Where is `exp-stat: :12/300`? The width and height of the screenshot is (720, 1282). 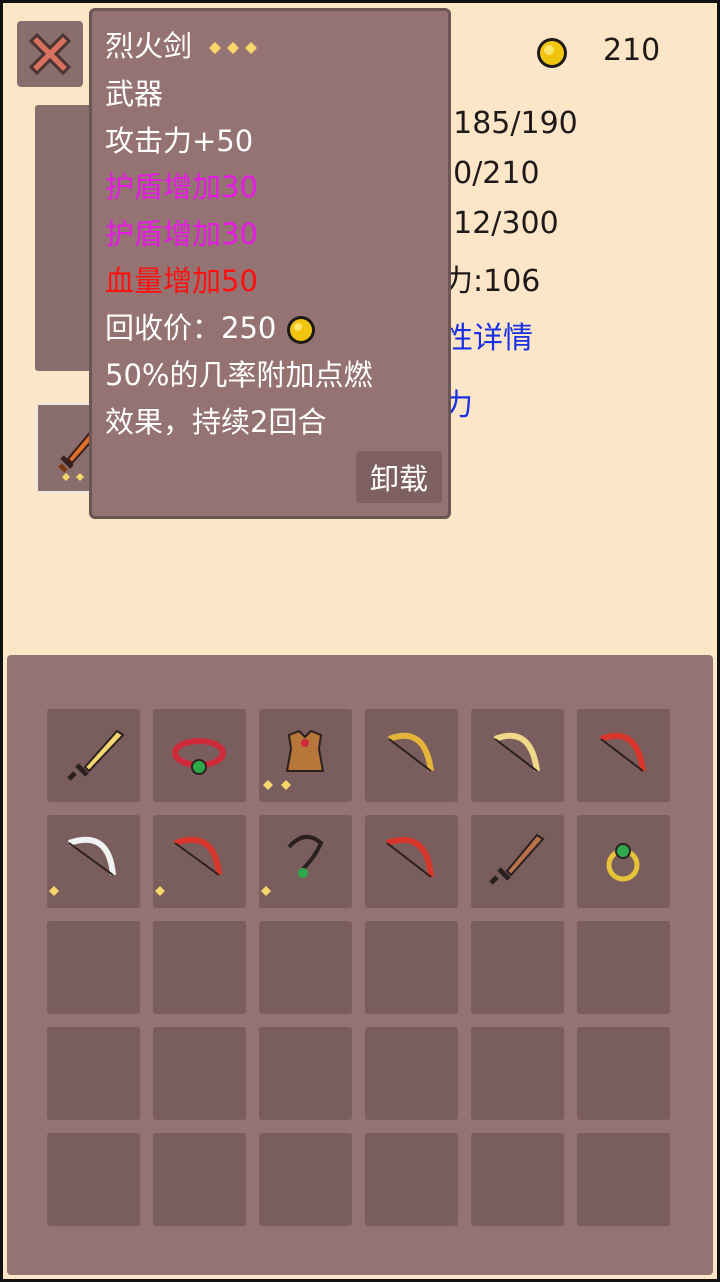
exp-stat: :12/300 is located at coordinates (501, 223).